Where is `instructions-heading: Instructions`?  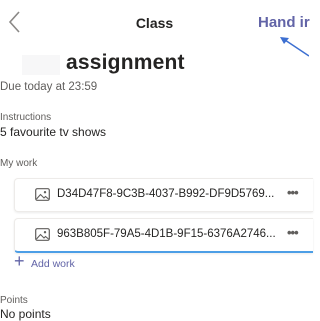 instructions-heading: Instructions is located at coordinates (26, 117).